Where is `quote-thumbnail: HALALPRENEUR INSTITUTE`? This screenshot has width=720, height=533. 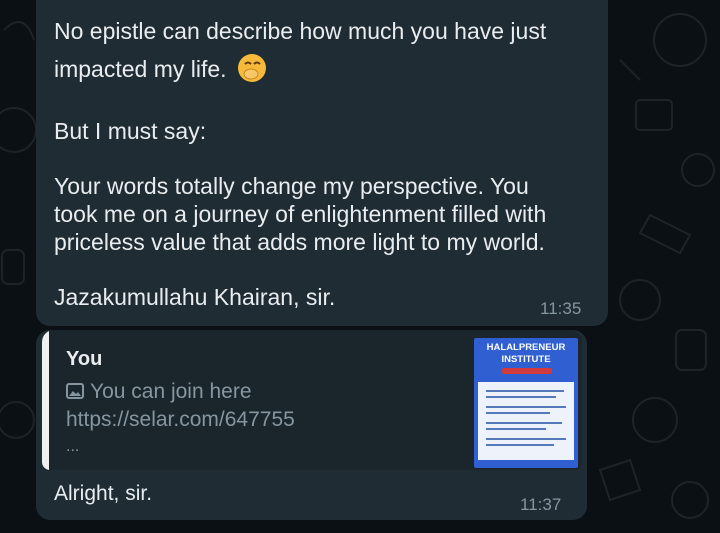 quote-thumbnail: HALALPRENEUR INSTITUTE is located at coordinates (526, 403).